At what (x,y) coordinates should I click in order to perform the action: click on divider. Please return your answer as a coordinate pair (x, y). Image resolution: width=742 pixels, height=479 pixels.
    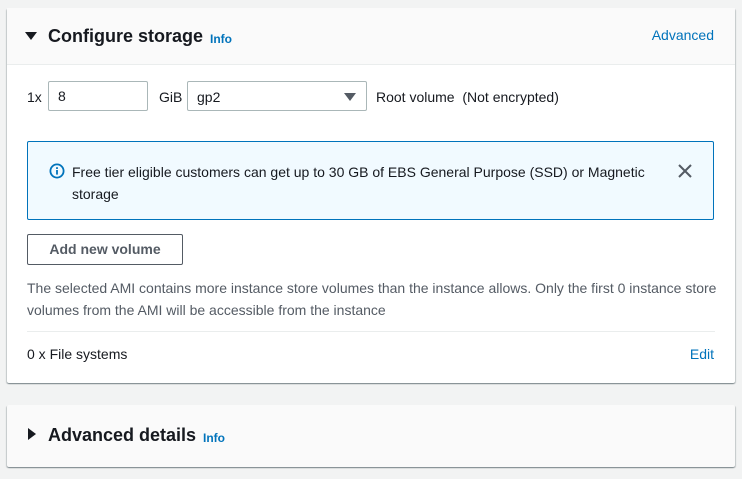
    Looking at the image, I should click on (371, 331).